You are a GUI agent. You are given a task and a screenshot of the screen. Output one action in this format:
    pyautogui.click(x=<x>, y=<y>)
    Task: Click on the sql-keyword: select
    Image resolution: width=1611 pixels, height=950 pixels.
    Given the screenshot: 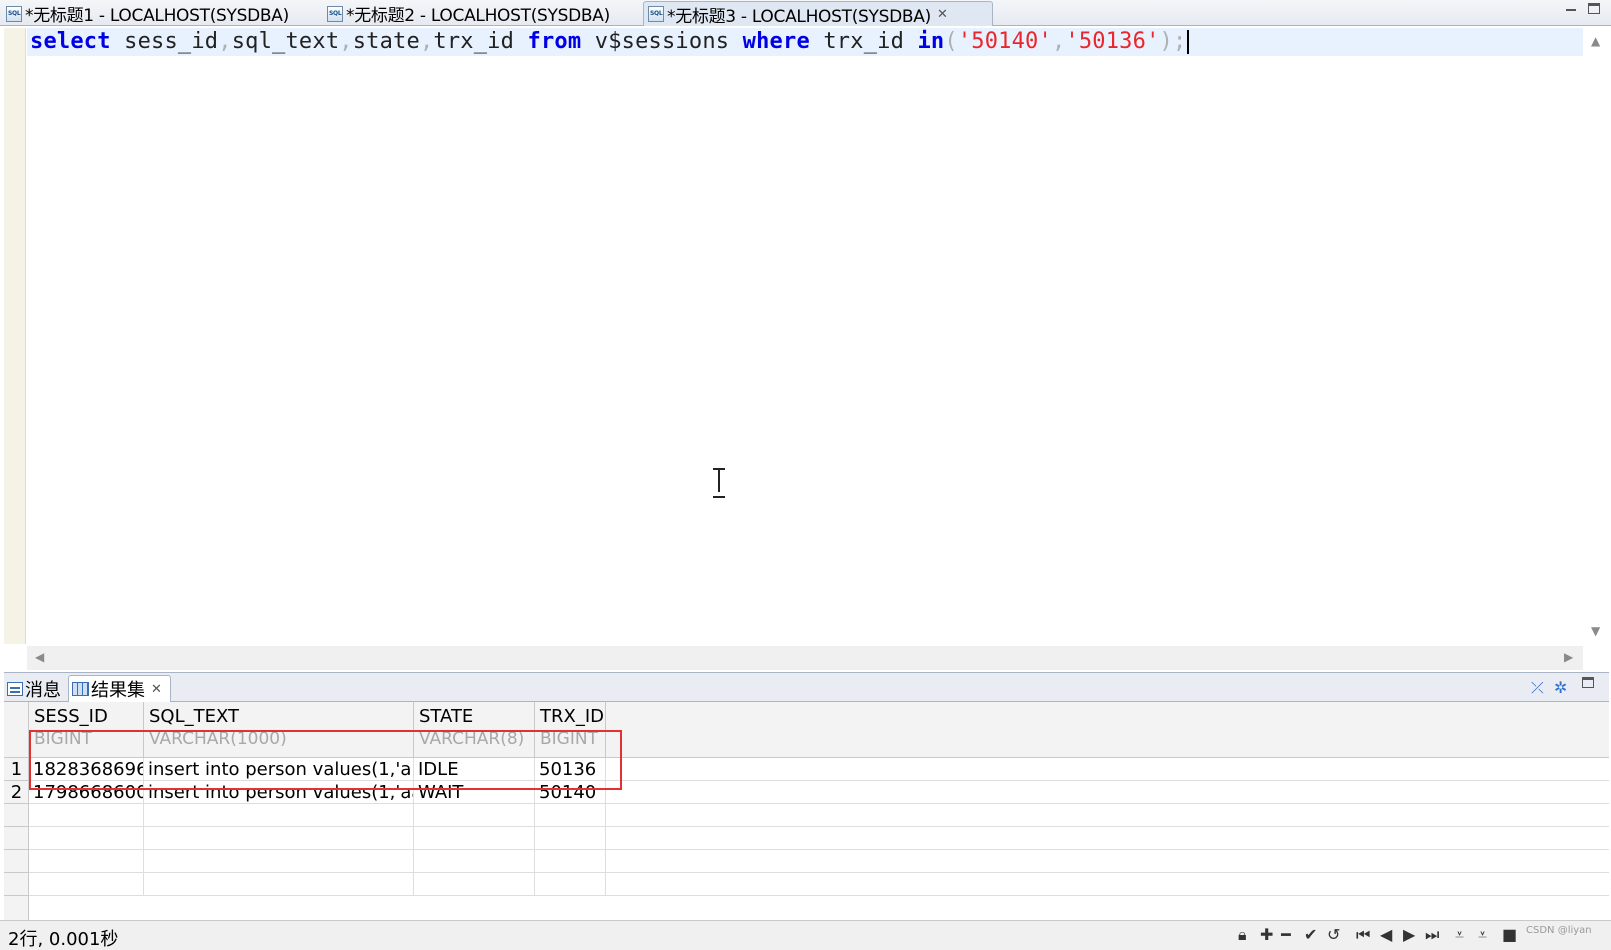 What is the action you would take?
    pyautogui.click(x=70, y=41)
    